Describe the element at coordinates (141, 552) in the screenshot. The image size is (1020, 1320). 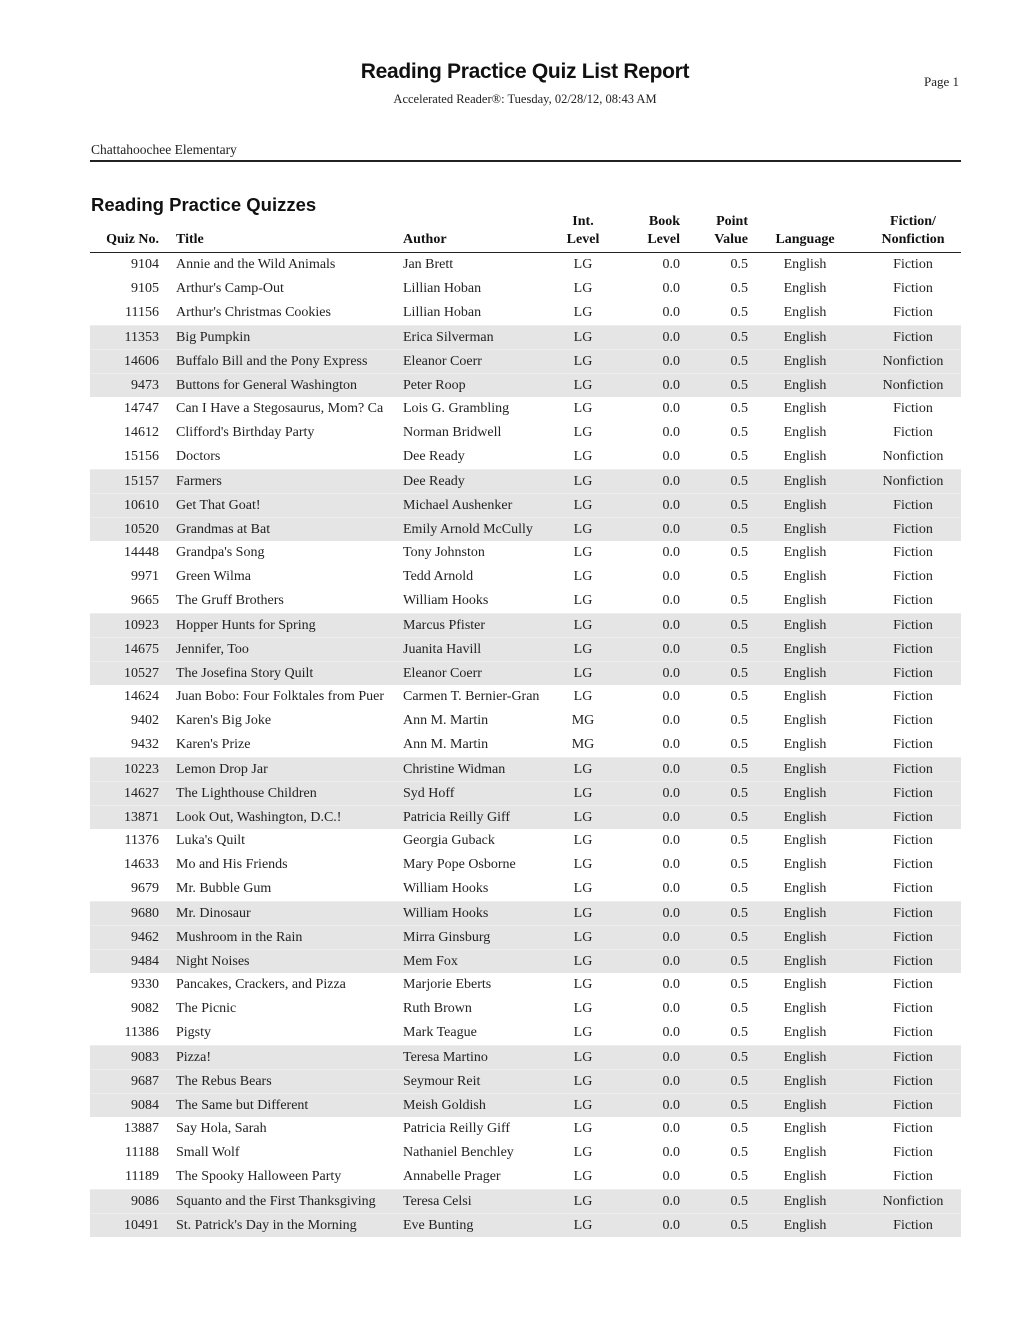
I see `quiz-number-cell: 14448` at that location.